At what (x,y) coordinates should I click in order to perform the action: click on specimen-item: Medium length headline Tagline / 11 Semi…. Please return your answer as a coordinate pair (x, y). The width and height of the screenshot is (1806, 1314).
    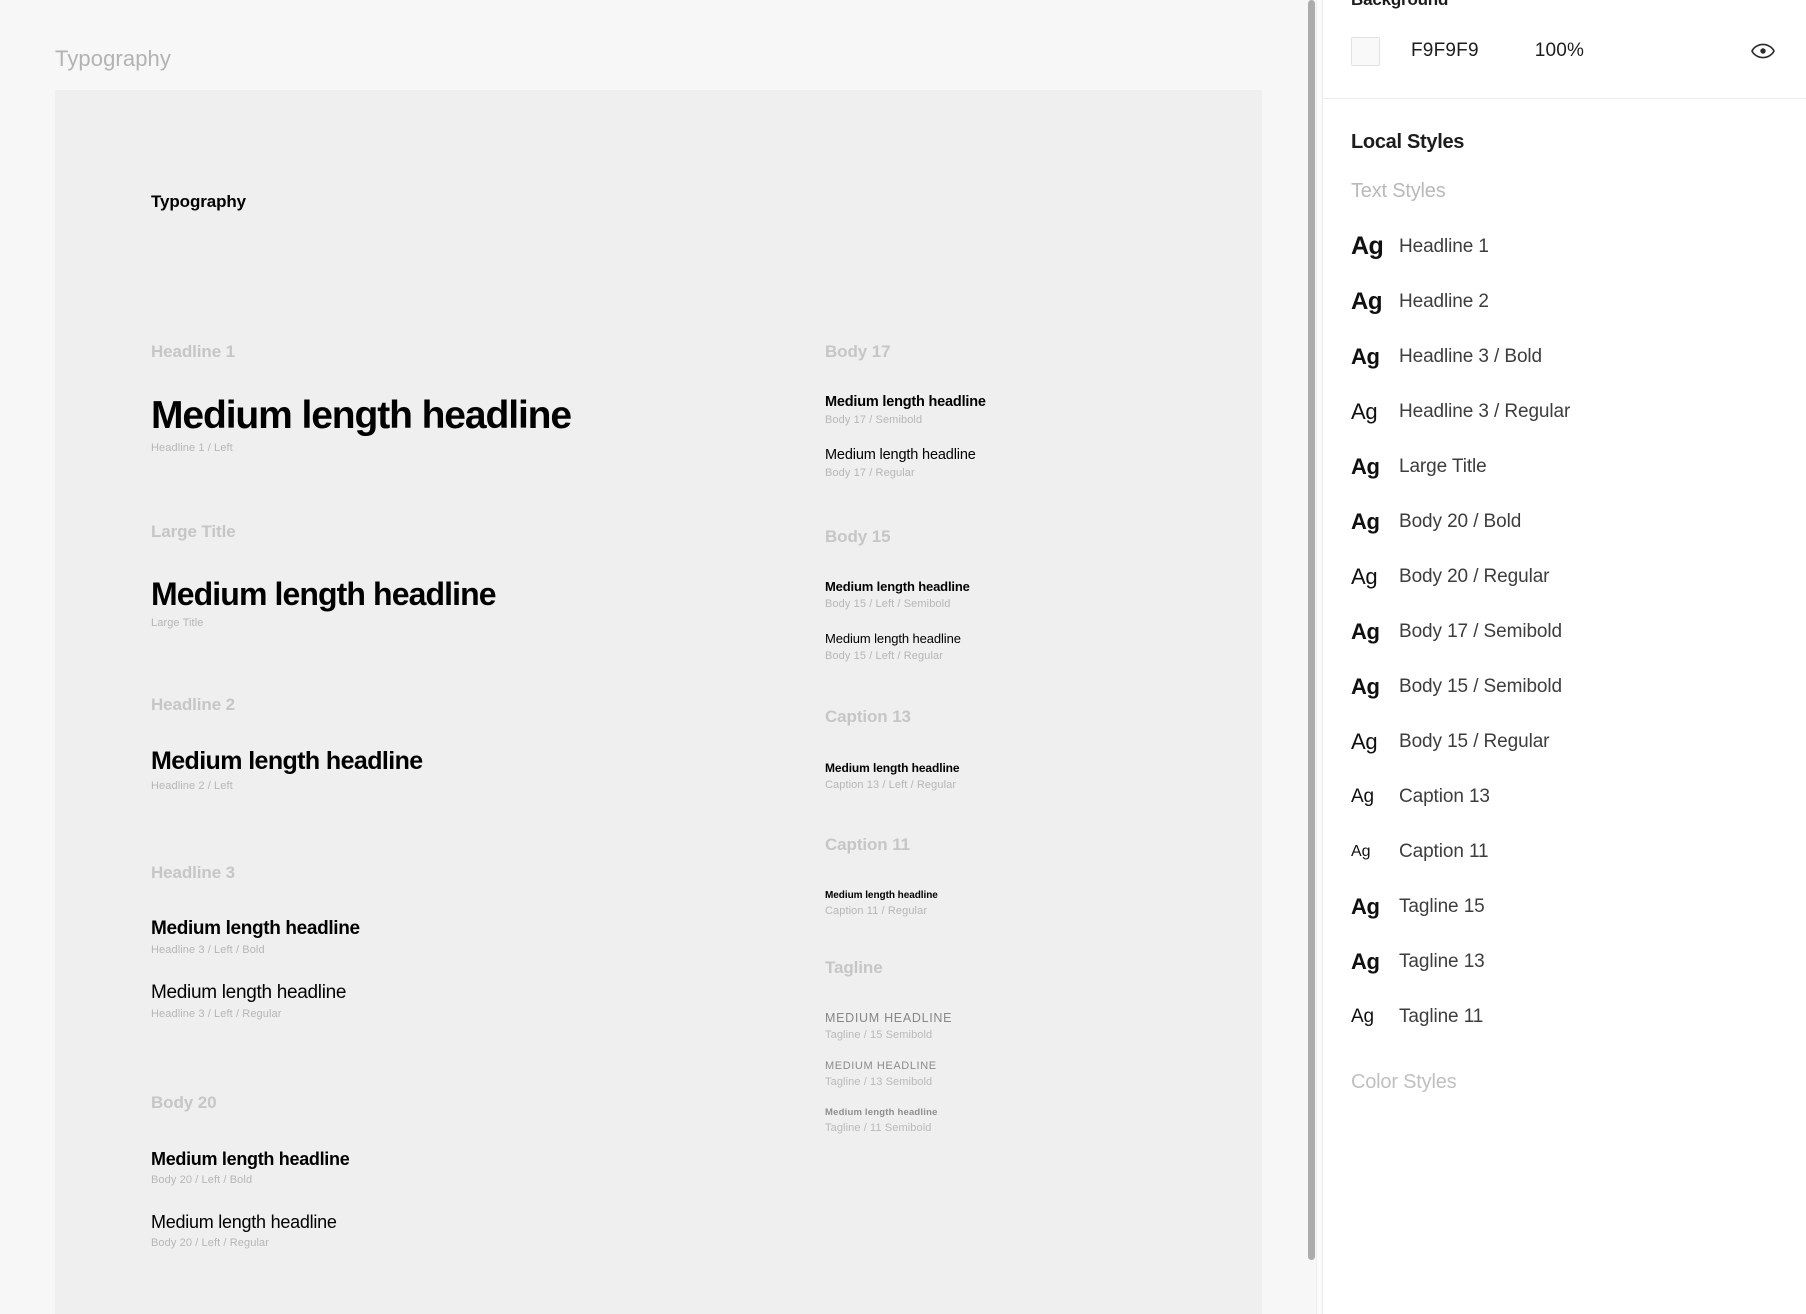
    Looking at the image, I should click on (888, 1120).